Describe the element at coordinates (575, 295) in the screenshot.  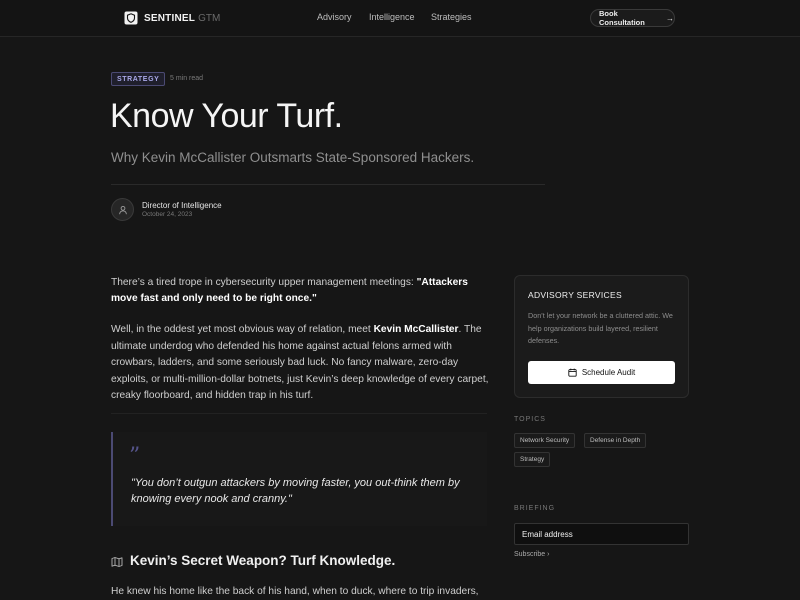
I see `card-title: ADVISORY SERVICES` at that location.